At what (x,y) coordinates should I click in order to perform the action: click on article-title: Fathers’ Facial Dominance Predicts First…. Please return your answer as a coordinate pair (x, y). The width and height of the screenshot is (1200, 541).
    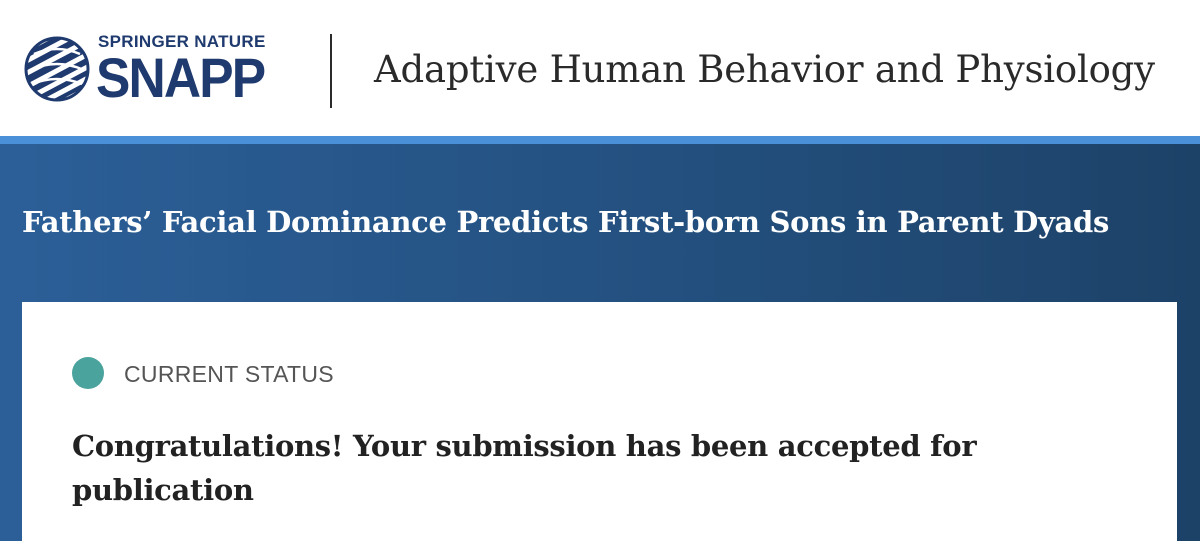
    Looking at the image, I should click on (565, 222).